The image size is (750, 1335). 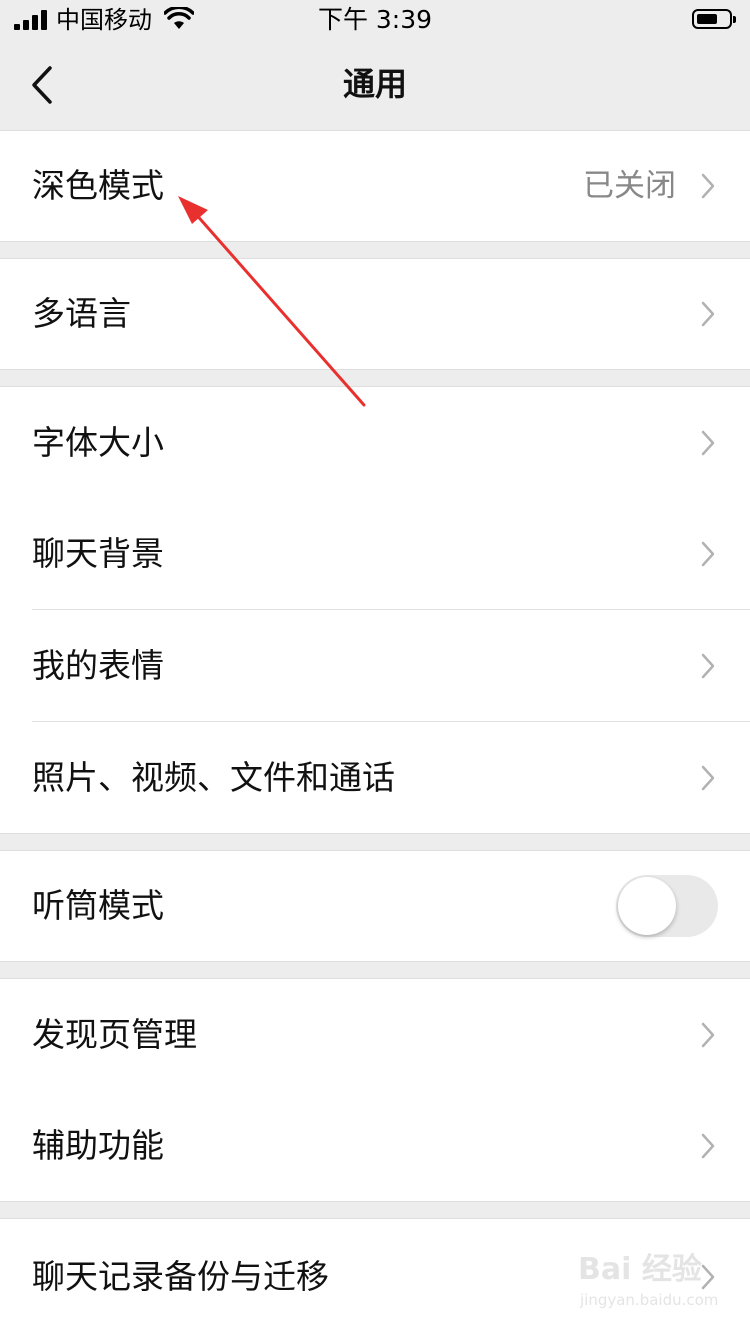 I want to click on settings-row-language: 多语言, so click(x=375, y=314).